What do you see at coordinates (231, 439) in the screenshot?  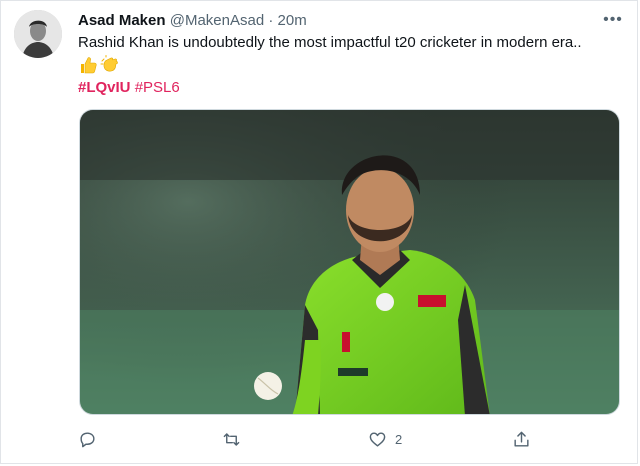 I see `retweet-icon` at bounding box center [231, 439].